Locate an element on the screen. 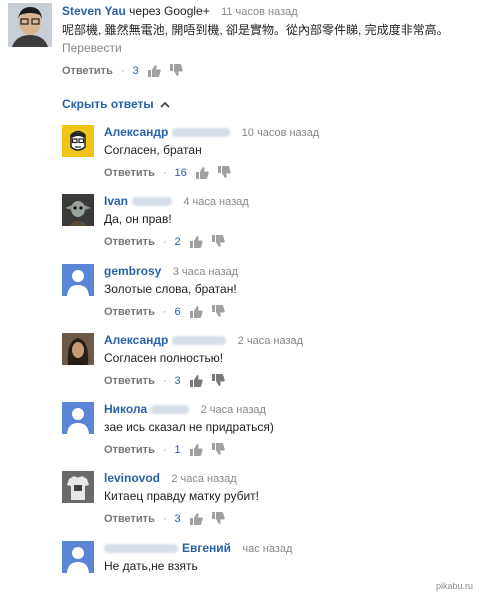 This screenshot has height=599, width=479. reply-text: Золотые слова, братан! is located at coordinates (170, 289).